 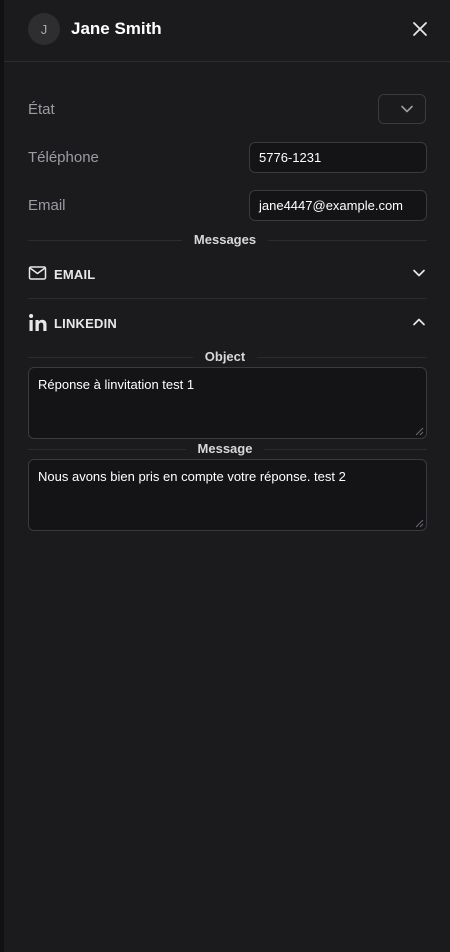 I want to click on object-textarea: Réponse à linvitation test 1, so click(x=227, y=403).